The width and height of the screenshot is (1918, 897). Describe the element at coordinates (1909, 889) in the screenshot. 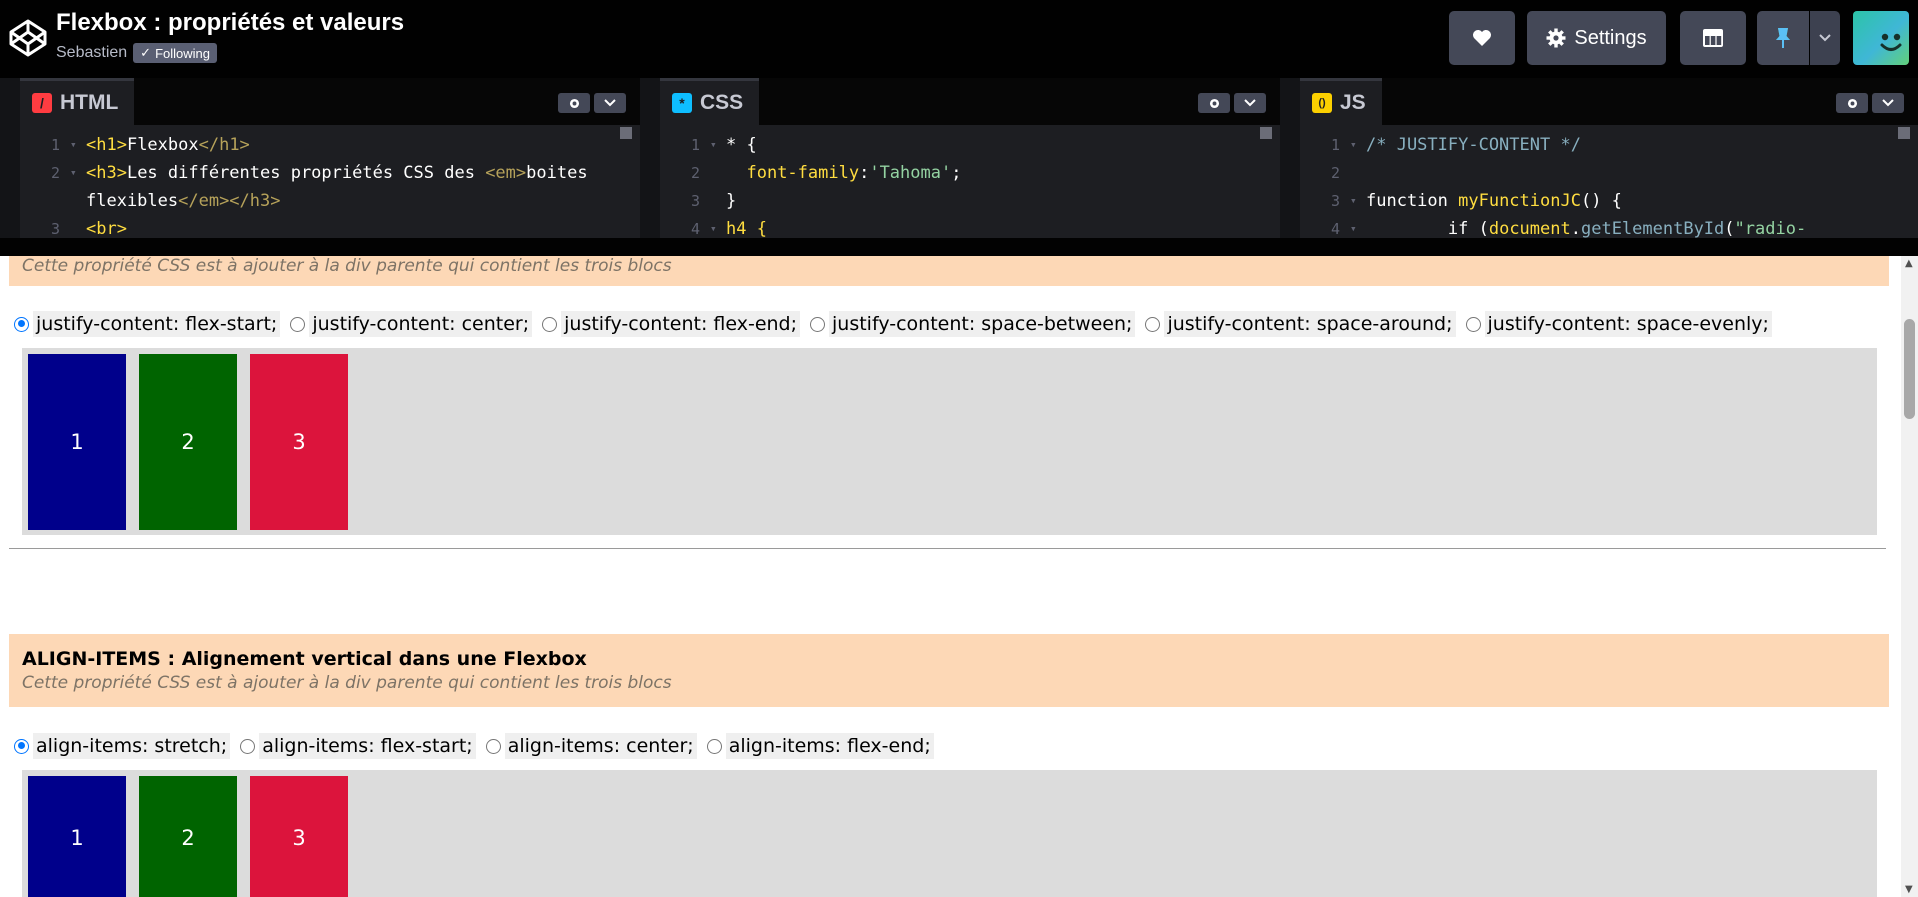

I see `scroll-down-arrow-icon: ▼` at that location.